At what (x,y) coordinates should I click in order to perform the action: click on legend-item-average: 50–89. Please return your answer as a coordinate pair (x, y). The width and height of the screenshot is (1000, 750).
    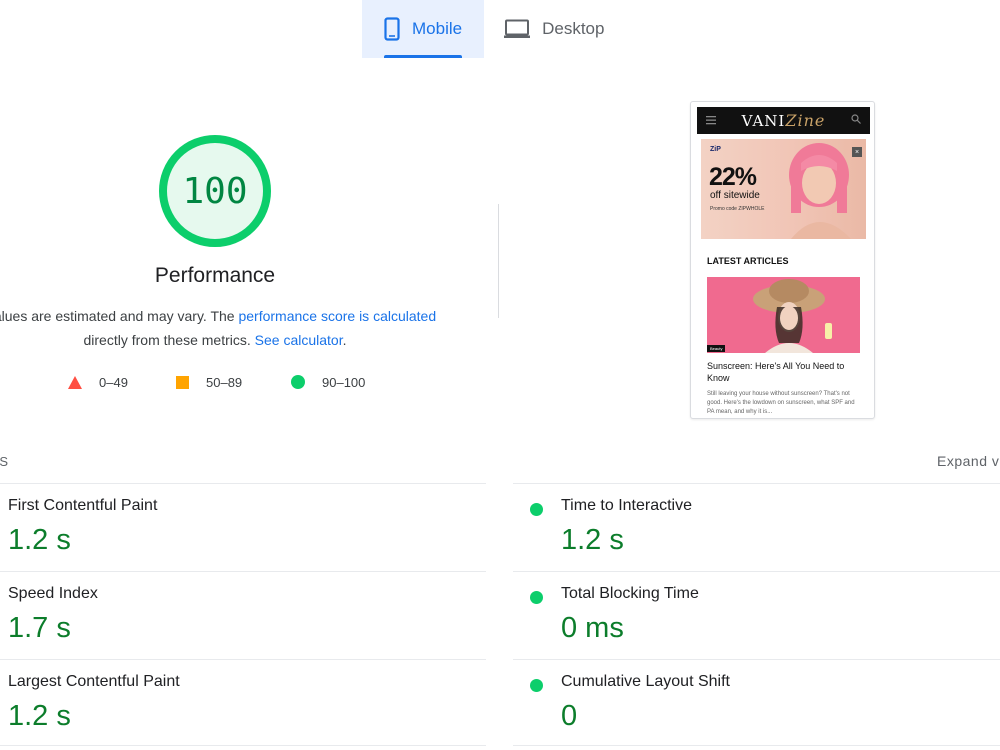
    Looking at the image, I should click on (209, 382).